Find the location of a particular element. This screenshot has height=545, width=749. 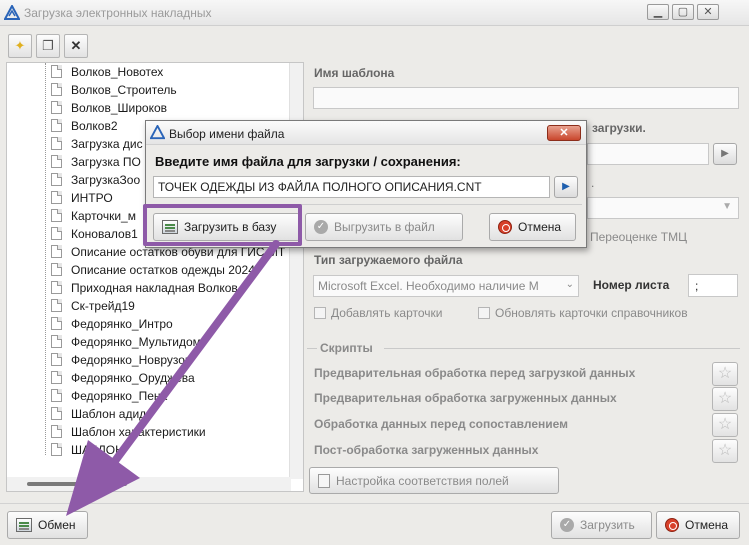

new-doc-icon: ✦ is located at coordinates (20, 45).